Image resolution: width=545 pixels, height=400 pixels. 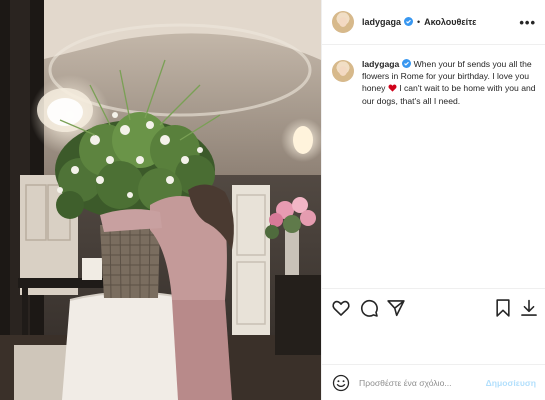 I want to click on paper-plane-icon, so click(x=396, y=308).